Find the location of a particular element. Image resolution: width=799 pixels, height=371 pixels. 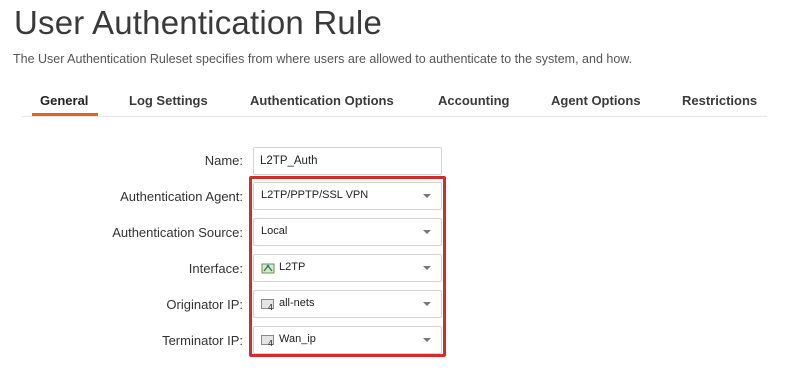

tab-restrictions: Restrictions is located at coordinates (719, 101).